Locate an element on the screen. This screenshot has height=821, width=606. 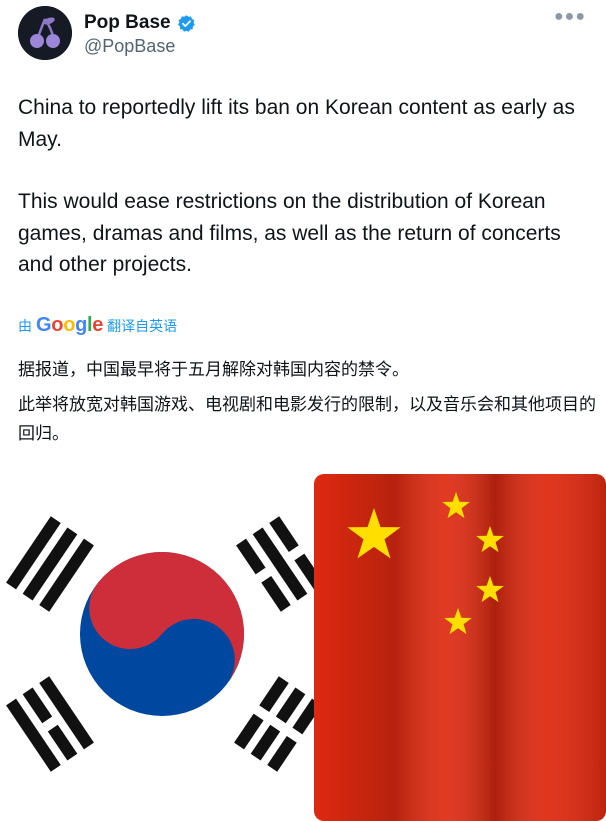
translated-paragraph: 此举将放宽对韩国游戏、电视剧和电影发行的限制，以及音乐会和其他项目的回归。 is located at coordinates (307, 419).